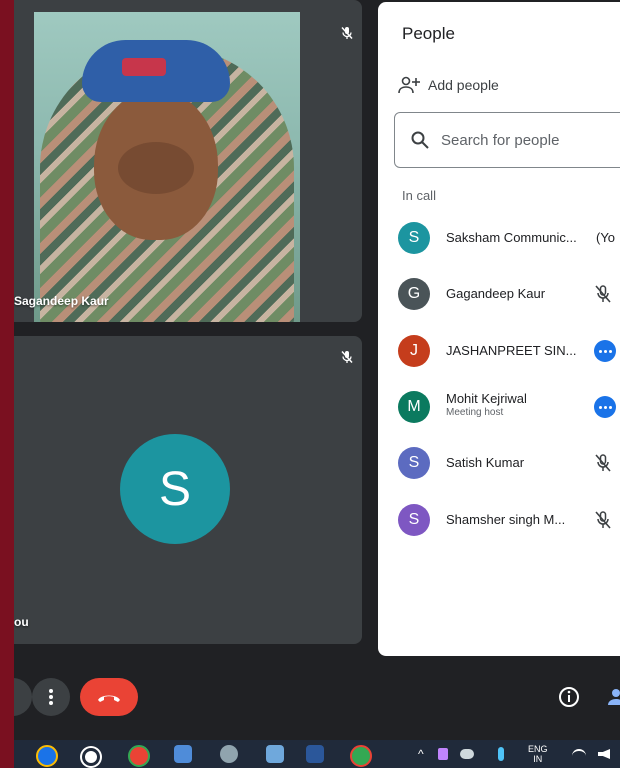 The height and width of the screenshot is (768, 620). What do you see at coordinates (485, 462) in the screenshot?
I see `participant-name: Satish Kumar` at bounding box center [485, 462].